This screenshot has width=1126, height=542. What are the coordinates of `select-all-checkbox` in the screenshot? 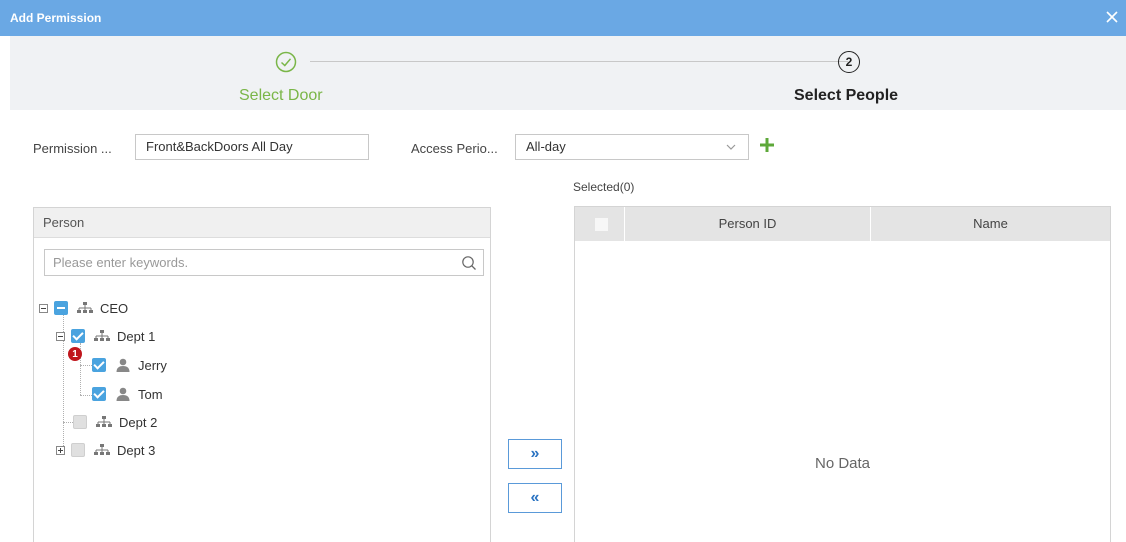 It's located at (601, 224).